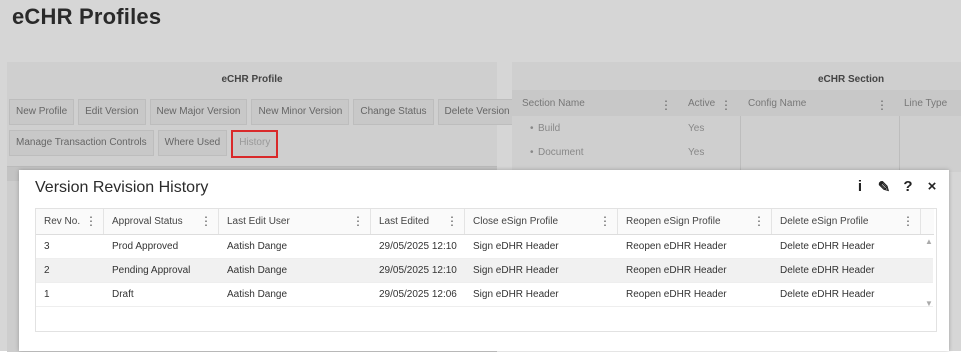 The height and width of the screenshot is (352, 961). Describe the element at coordinates (295, 221) in the screenshot. I see `col-last-edit-user: Last Edit User ⋮` at that location.